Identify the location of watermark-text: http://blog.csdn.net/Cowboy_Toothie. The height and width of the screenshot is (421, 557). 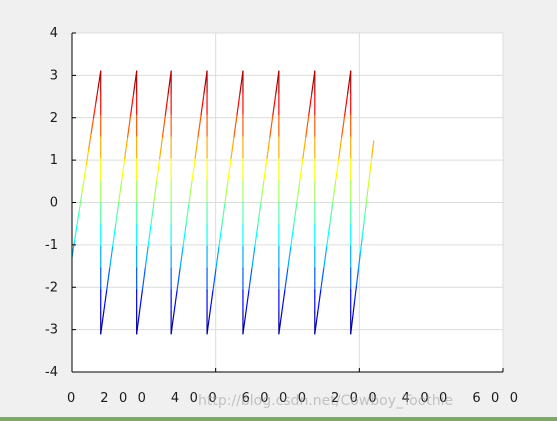
(325, 401).